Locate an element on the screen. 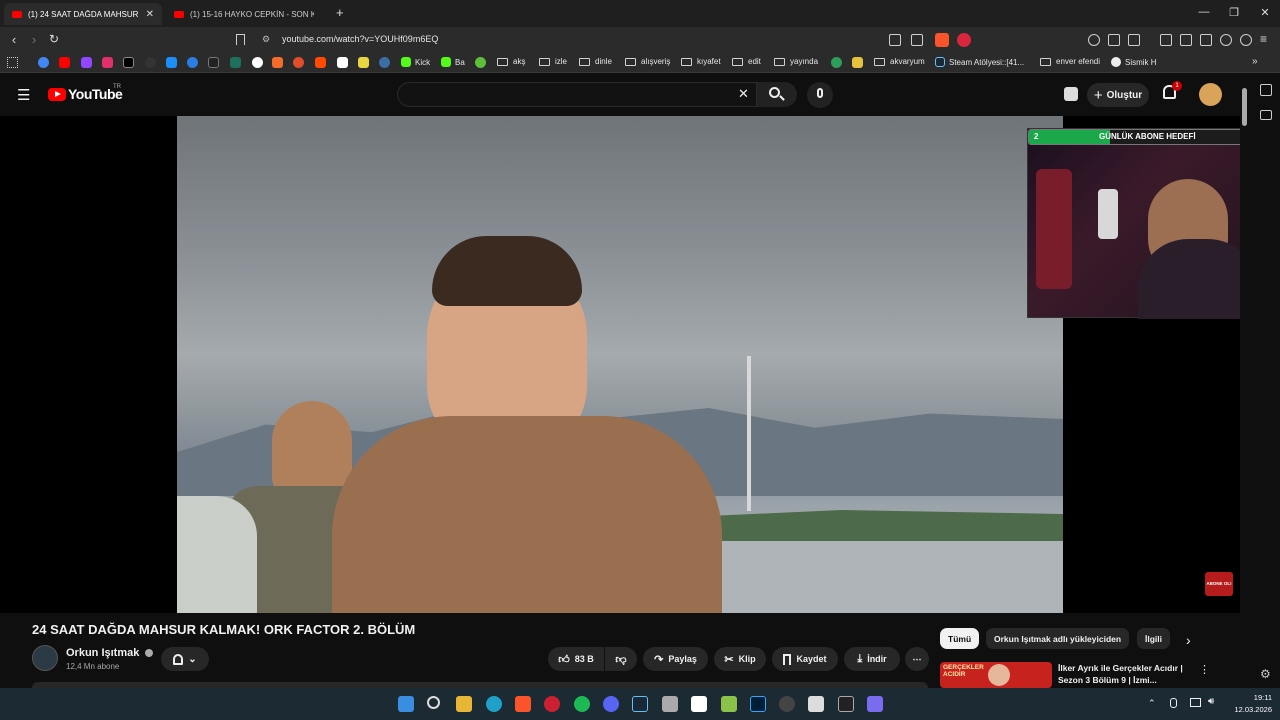 The image size is (1280, 720). search-icon is located at coordinates (433, 702).